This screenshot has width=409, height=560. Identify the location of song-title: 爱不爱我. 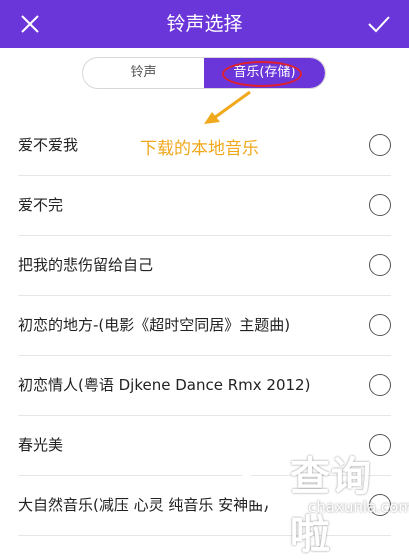
(48, 145).